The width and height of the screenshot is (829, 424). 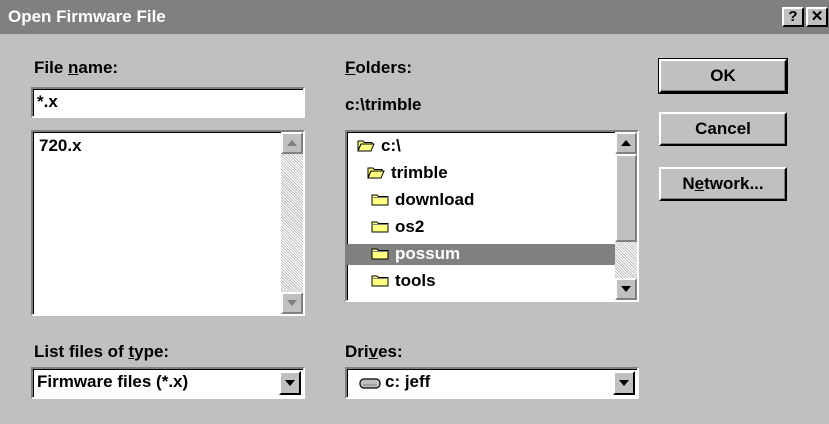 I want to click on filename-input: *.x, so click(x=168, y=102).